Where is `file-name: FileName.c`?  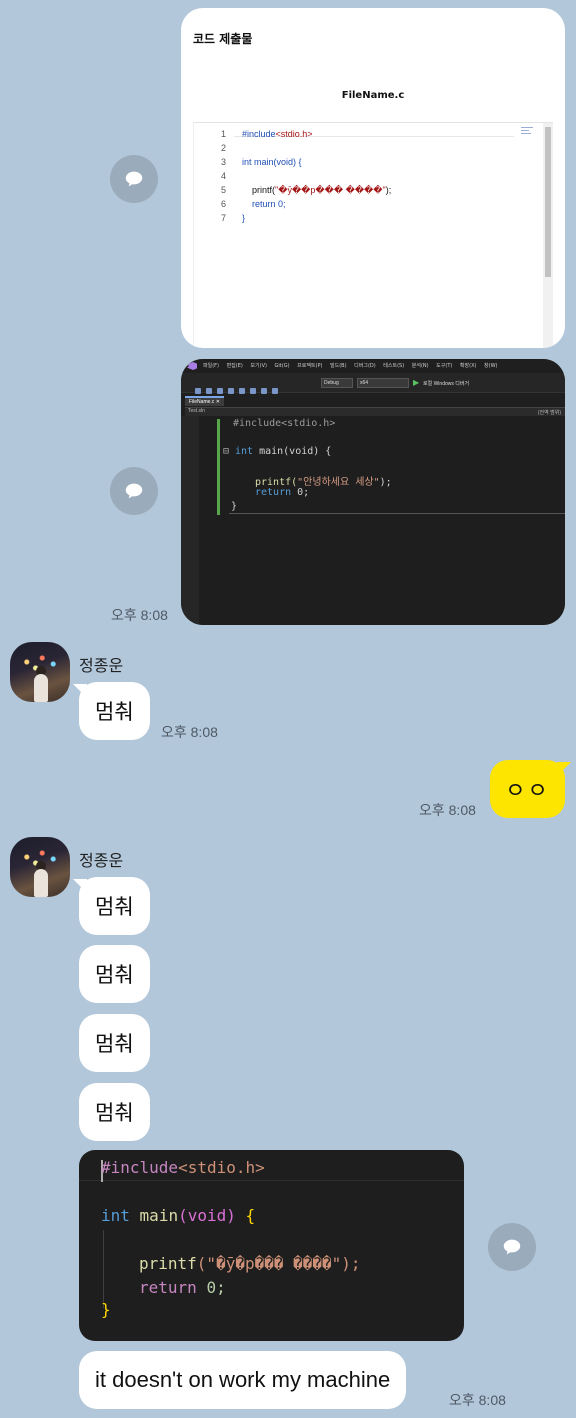 file-name: FileName.c is located at coordinates (373, 95).